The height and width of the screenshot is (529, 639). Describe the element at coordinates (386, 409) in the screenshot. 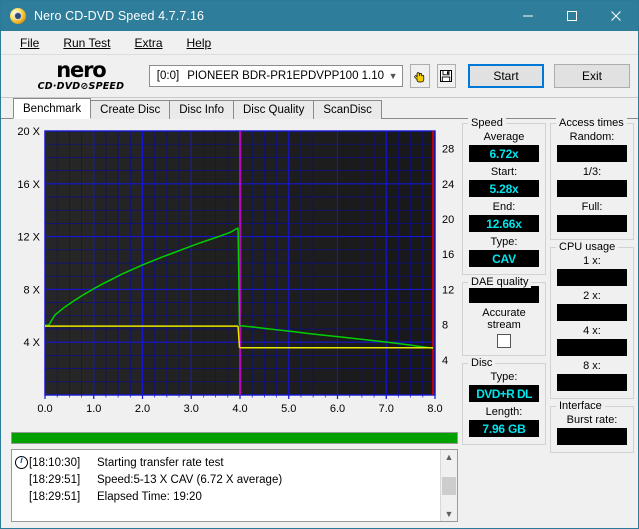

I see `x-axis-tick: 7.0` at that location.